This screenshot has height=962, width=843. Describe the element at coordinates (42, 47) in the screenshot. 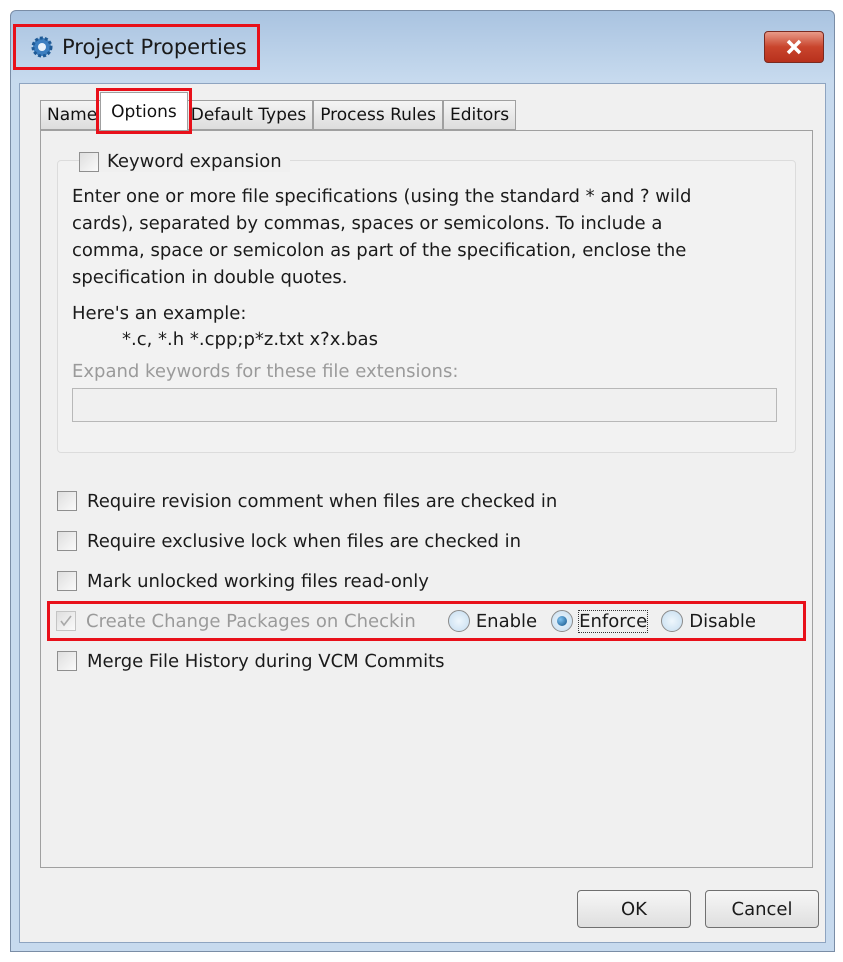

I see `gear-icon` at that location.